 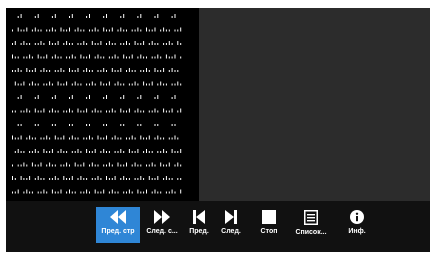 I want to click on stop-icon, so click(x=269, y=217).